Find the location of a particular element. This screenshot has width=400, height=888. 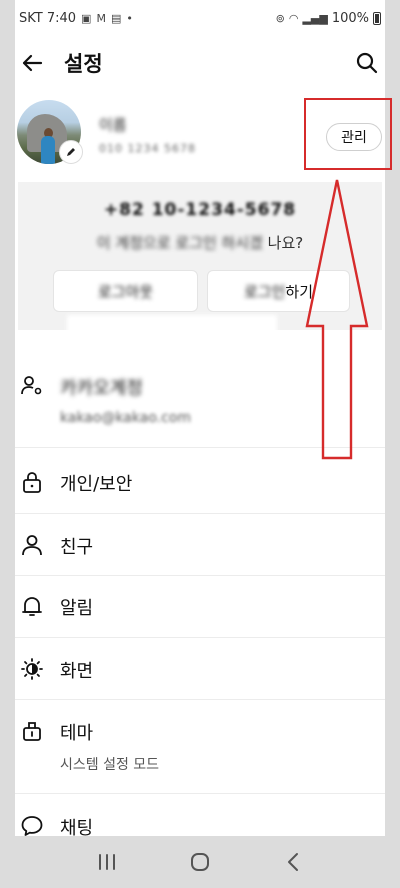

pencil-icon is located at coordinates (71, 152).